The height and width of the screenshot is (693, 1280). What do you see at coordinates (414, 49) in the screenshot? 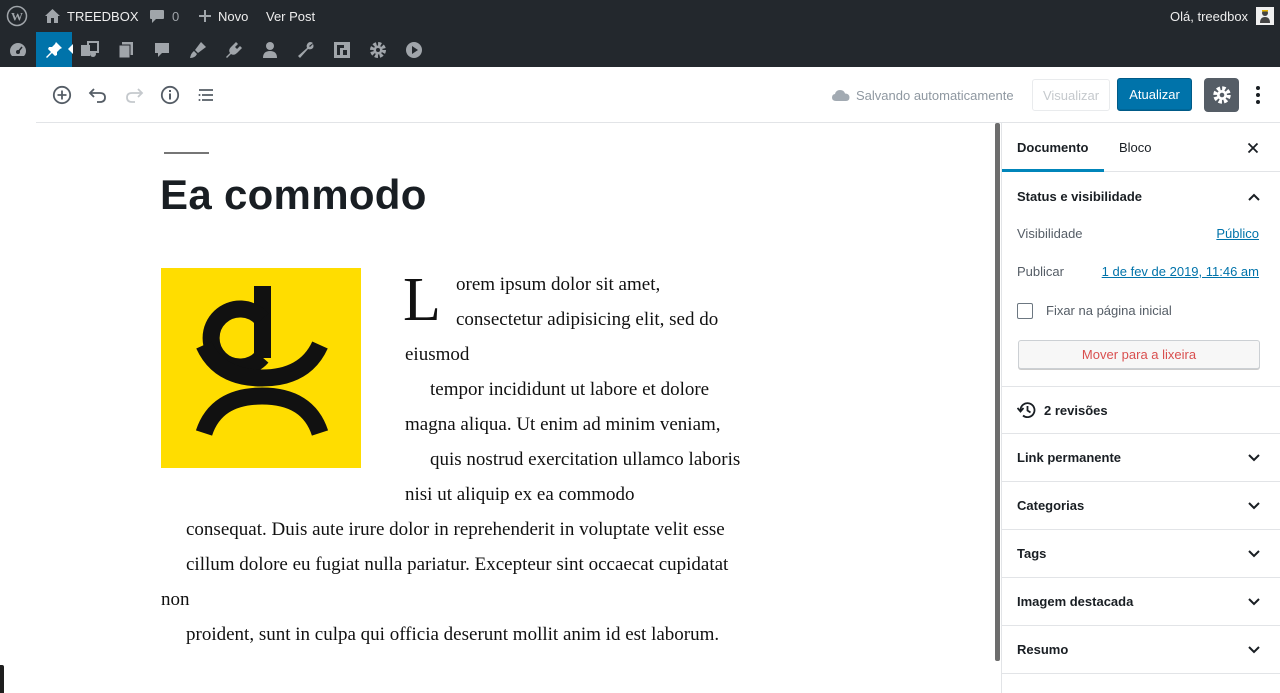
I see `play-icon` at bounding box center [414, 49].